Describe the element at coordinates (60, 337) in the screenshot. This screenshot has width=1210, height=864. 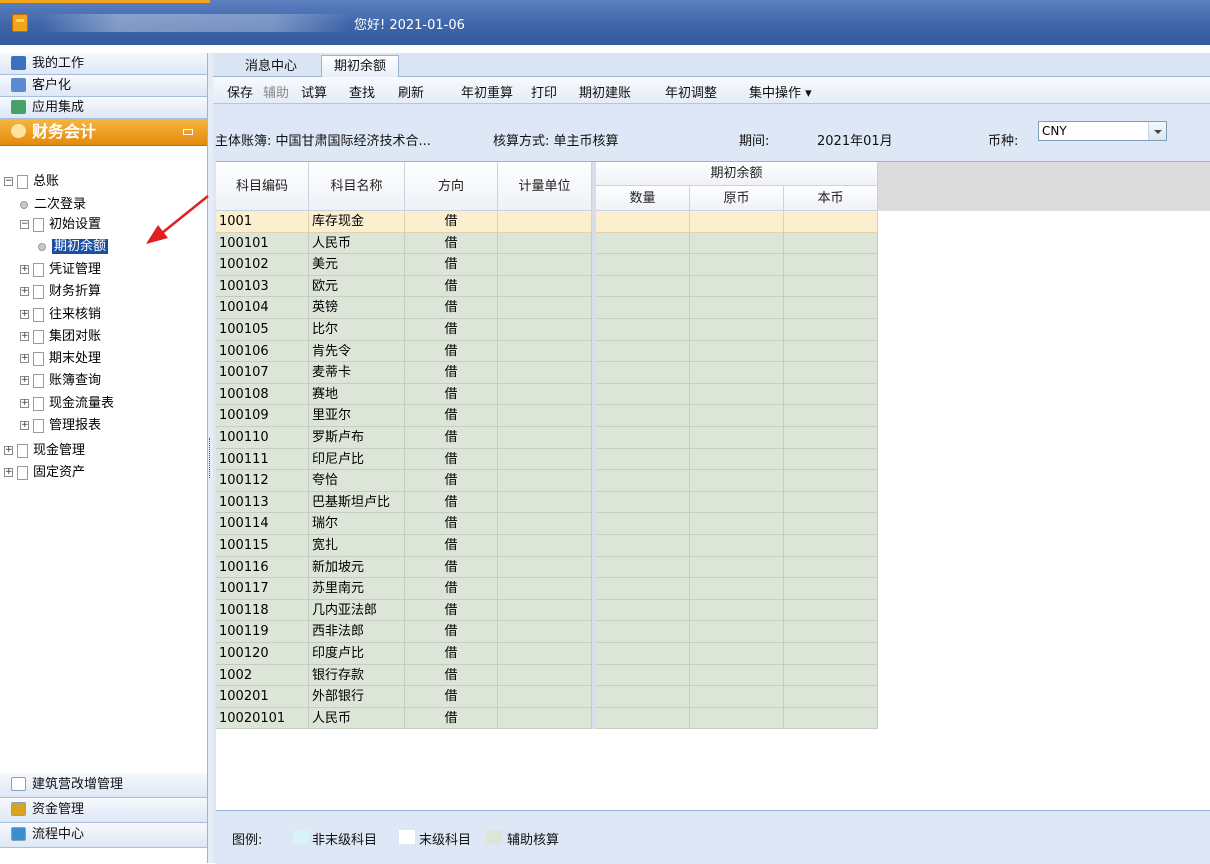
I see `tree-node-7: + 集团对账` at that location.